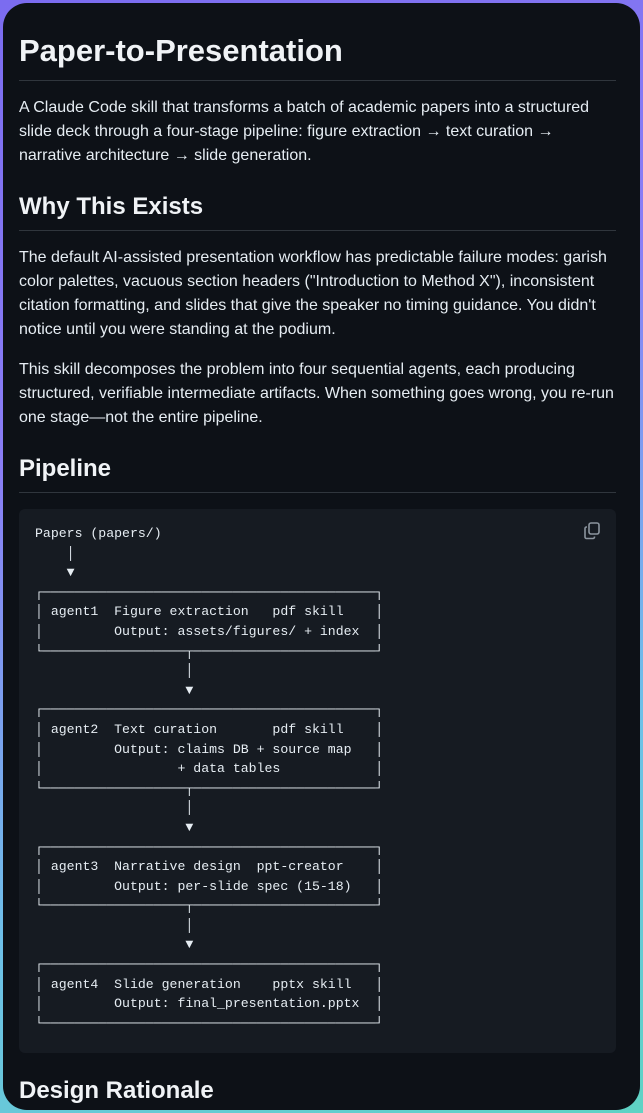 This screenshot has width=643, height=1113. What do you see at coordinates (116, 1090) in the screenshot?
I see `section-heading-design: Design Rationale` at bounding box center [116, 1090].